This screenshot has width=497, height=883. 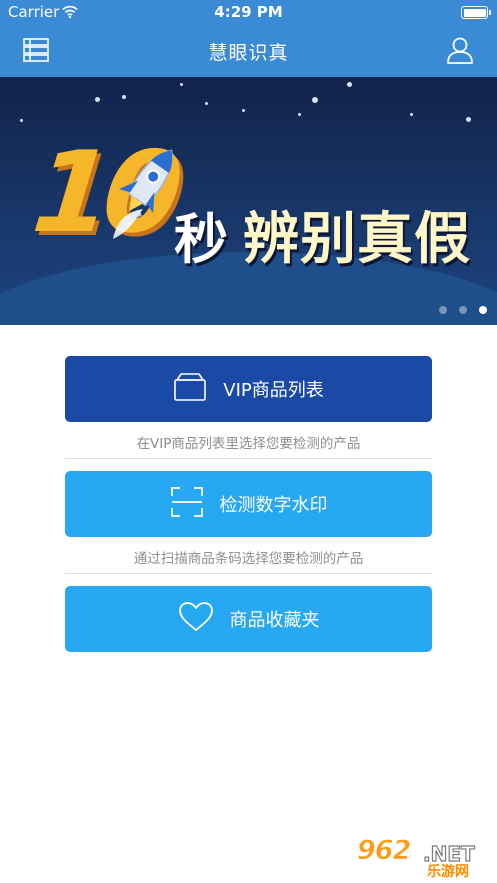 I want to click on page-title: 慧眼识真, so click(x=248, y=53).